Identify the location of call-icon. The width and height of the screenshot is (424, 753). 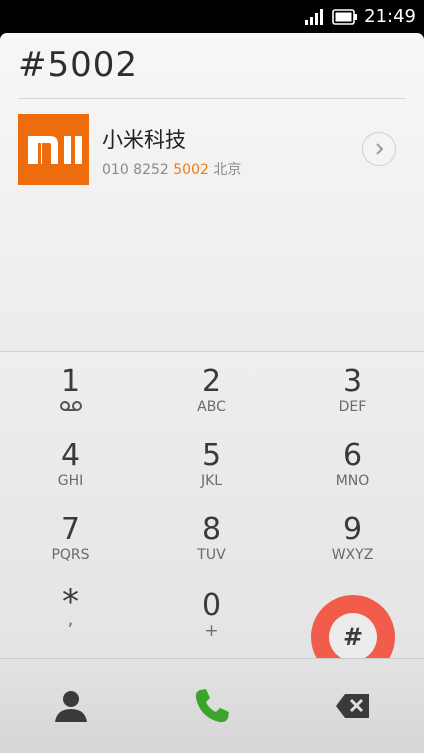
(212, 706).